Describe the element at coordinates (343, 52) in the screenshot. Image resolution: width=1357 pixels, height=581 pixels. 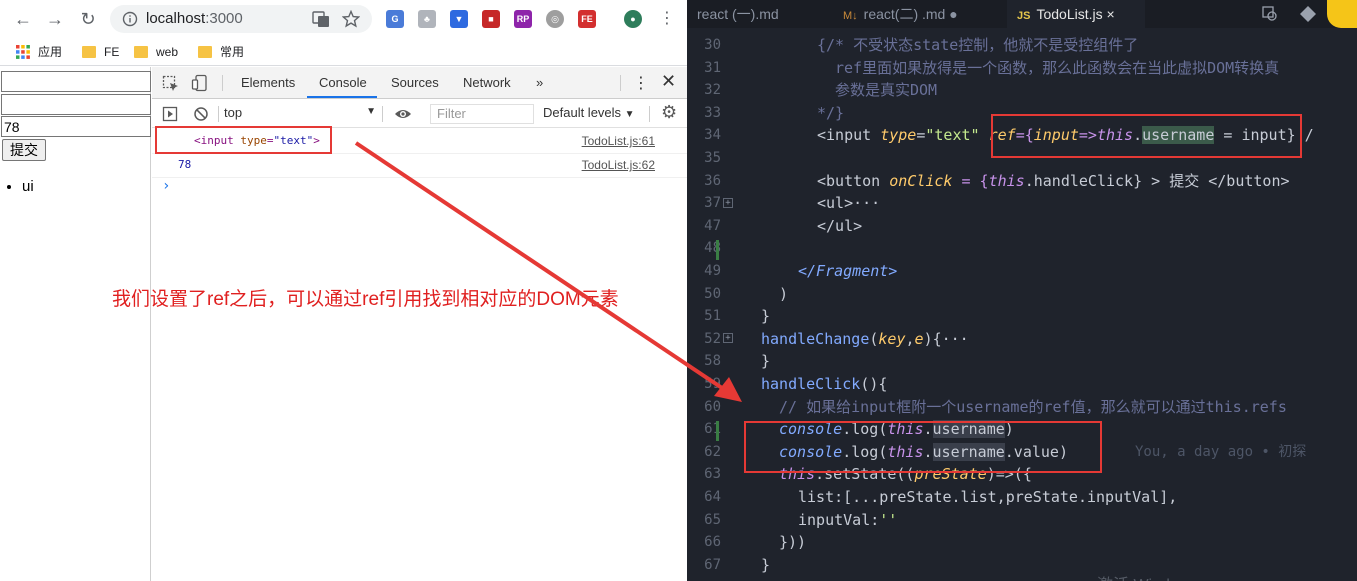
I see `bookmarks-bar: 应用 FE web 常用` at that location.